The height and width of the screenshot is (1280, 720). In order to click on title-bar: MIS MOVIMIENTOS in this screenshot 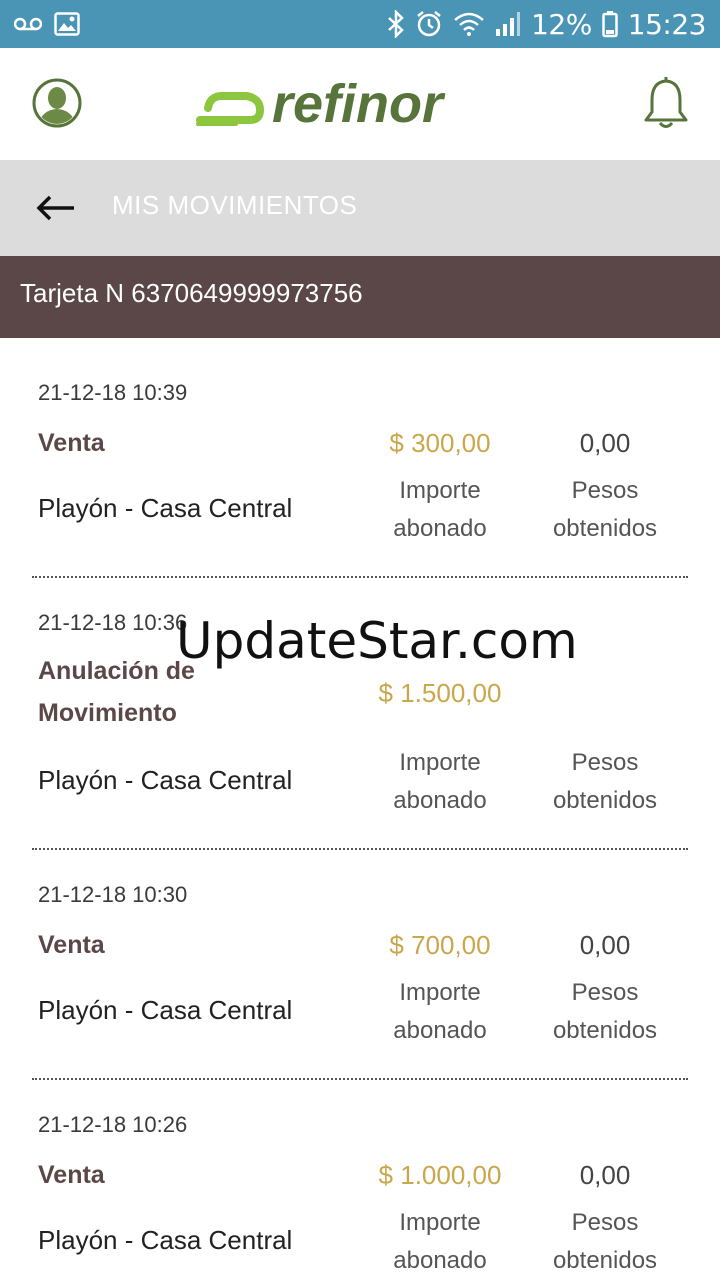, I will do `click(360, 208)`.